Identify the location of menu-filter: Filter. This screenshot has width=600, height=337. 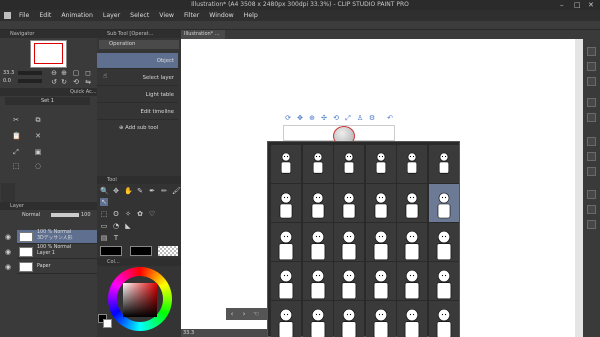
(191, 15).